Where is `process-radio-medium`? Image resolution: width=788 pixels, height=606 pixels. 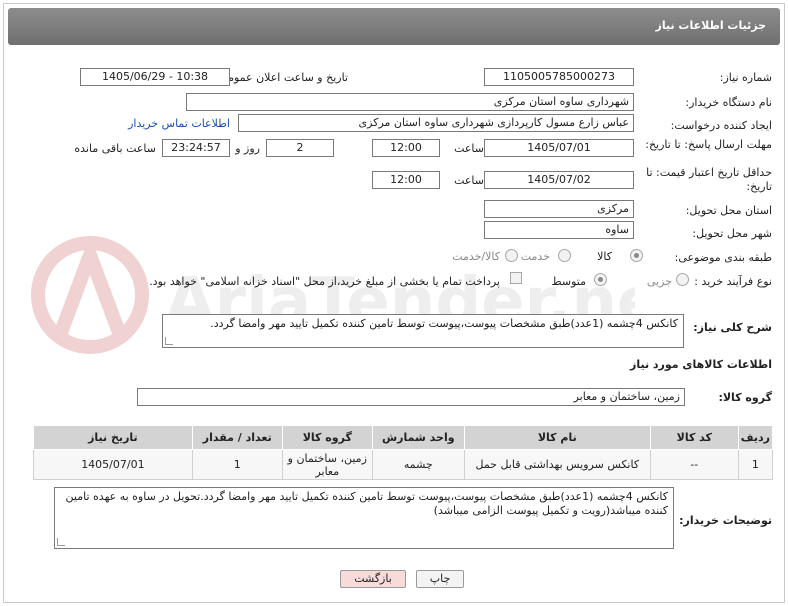 process-radio-medium is located at coordinates (600, 279).